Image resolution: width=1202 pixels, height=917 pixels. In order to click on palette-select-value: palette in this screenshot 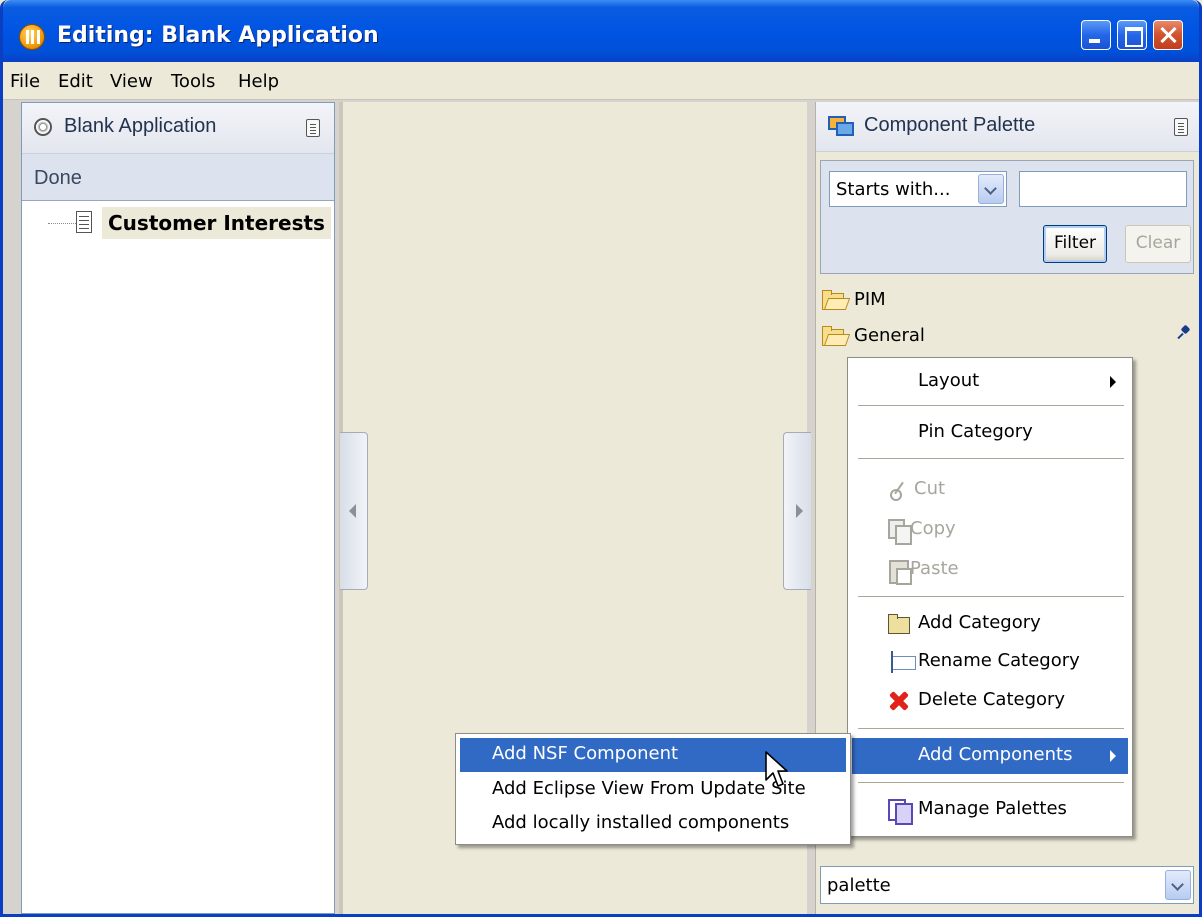, I will do `click(859, 885)`.